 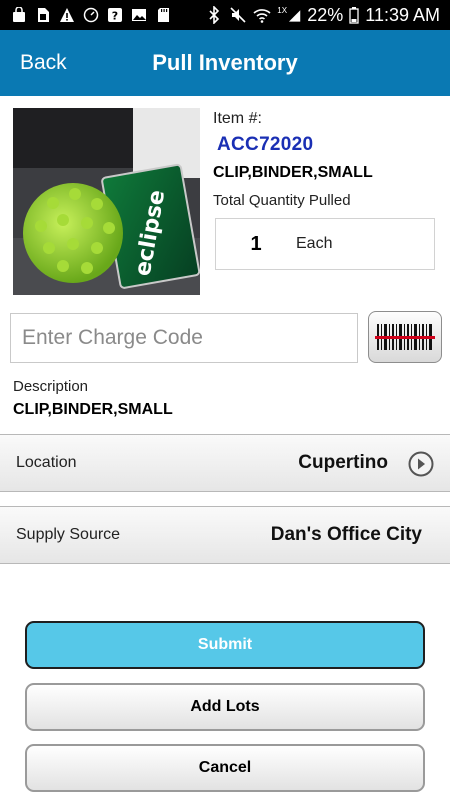 I want to click on location-value: Cupertino, so click(x=343, y=462).